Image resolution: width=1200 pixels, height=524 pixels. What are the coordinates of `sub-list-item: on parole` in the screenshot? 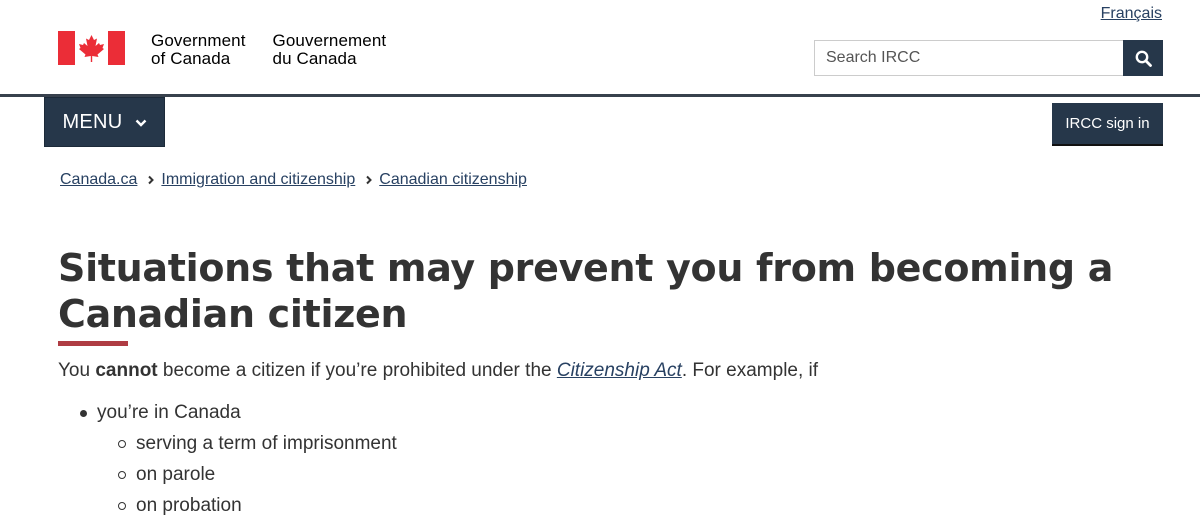 It's located at (247, 475).